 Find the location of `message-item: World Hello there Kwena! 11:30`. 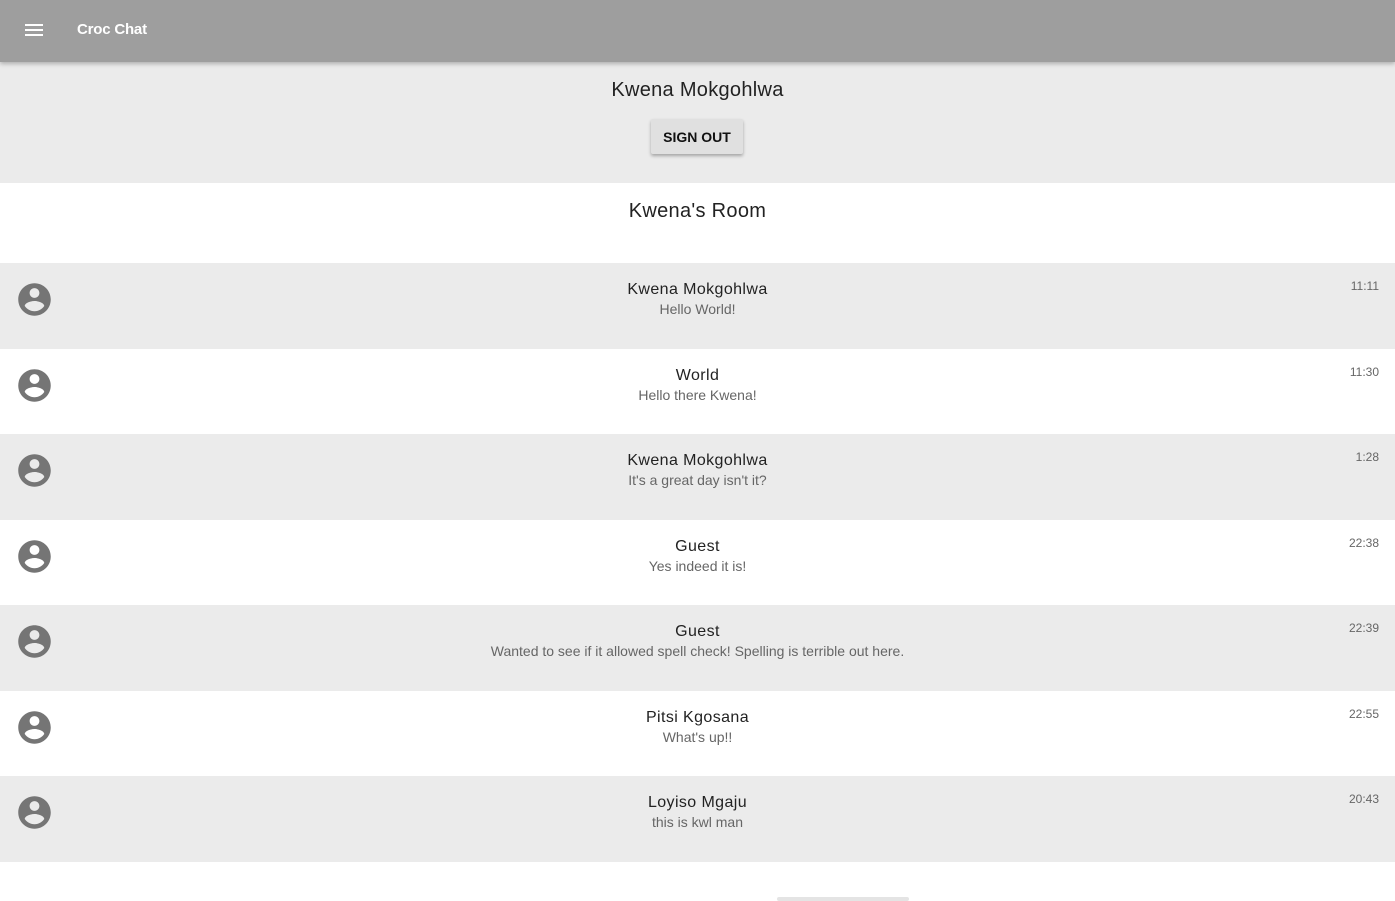

message-item: World Hello there Kwena! 11:30 is located at coordinates (697, 391).